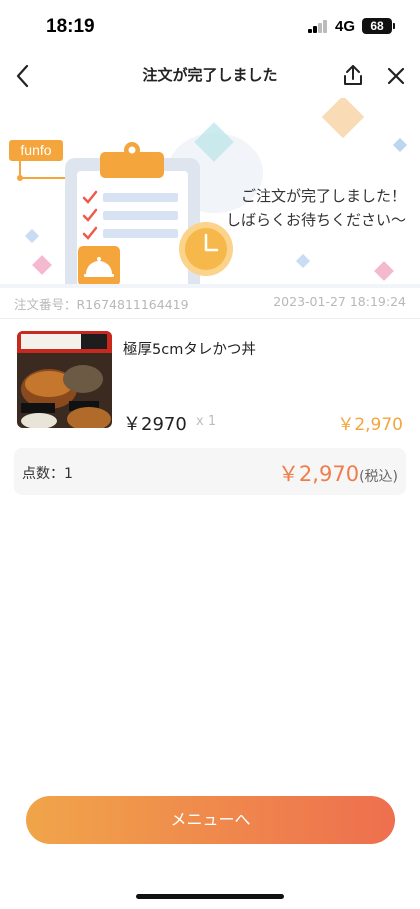 The image size is (420, 909). I want to click on order-number: 注文番号：R1674811164419, so click(101, 304).